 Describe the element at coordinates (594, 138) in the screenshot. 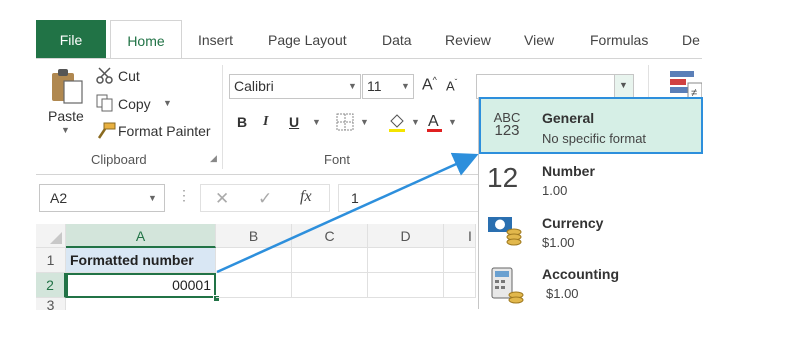

I see `format-option-subtitle: No specific format` at that location.